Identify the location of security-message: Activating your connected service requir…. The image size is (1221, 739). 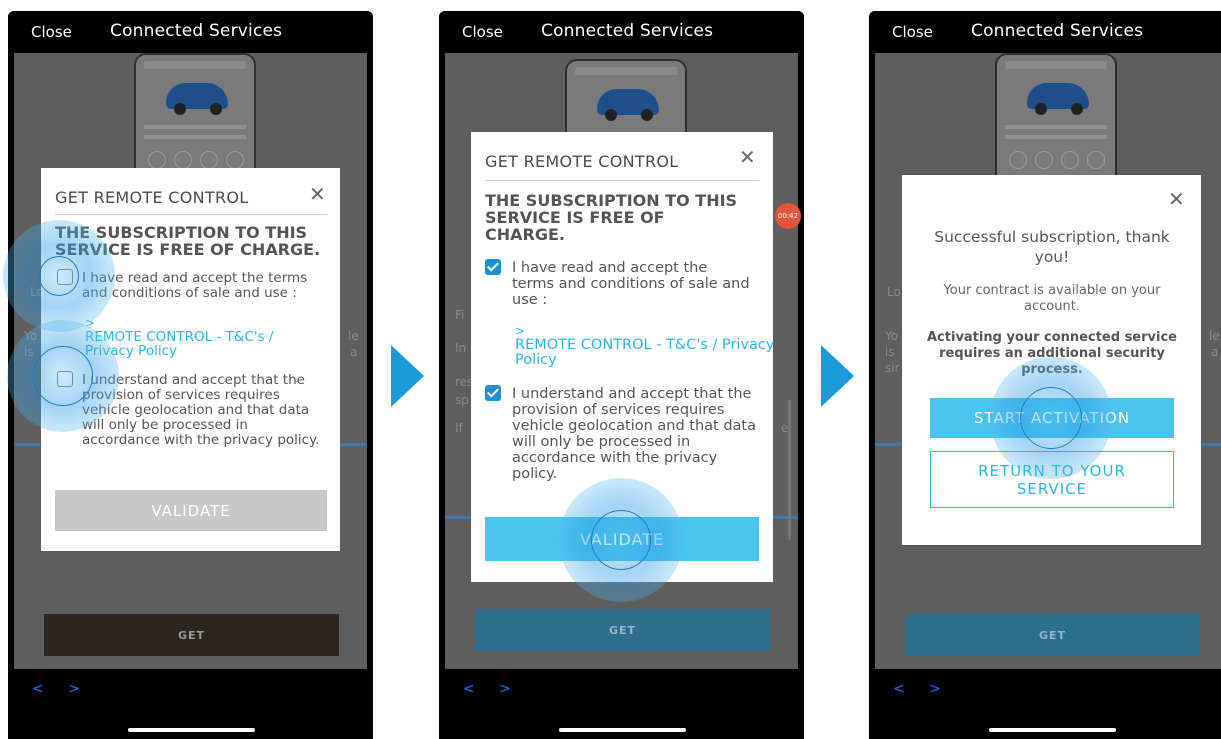
(1052, 353).